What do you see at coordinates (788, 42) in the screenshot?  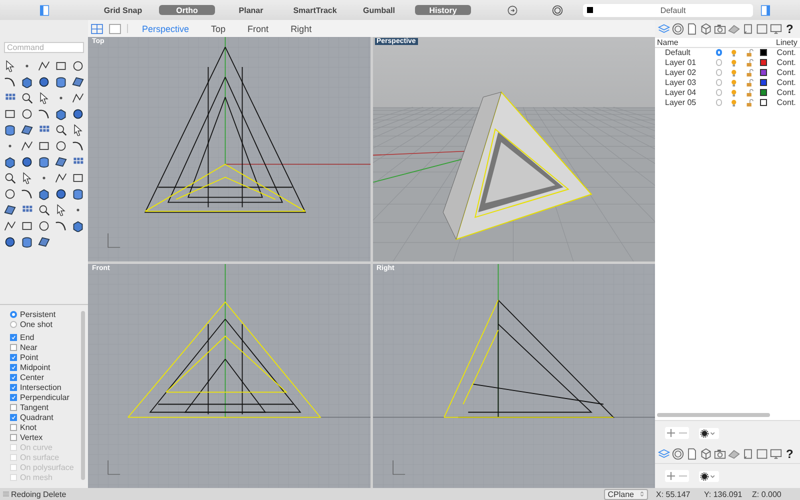 I see `column-header: Linety` at bounding box center [788, 42].